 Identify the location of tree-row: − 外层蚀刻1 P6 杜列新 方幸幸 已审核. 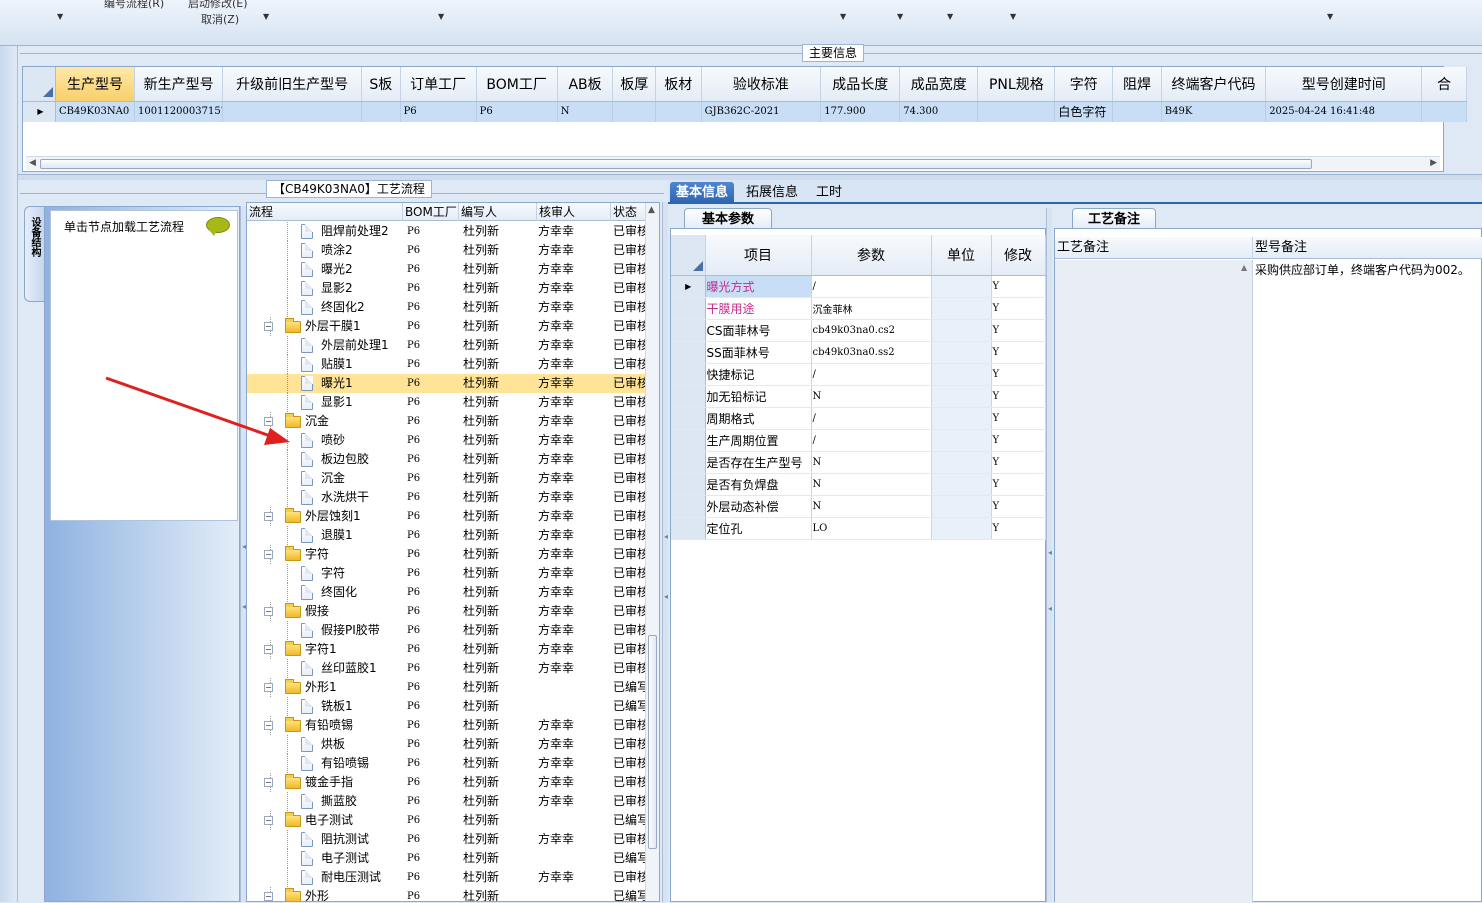
(446, 516).